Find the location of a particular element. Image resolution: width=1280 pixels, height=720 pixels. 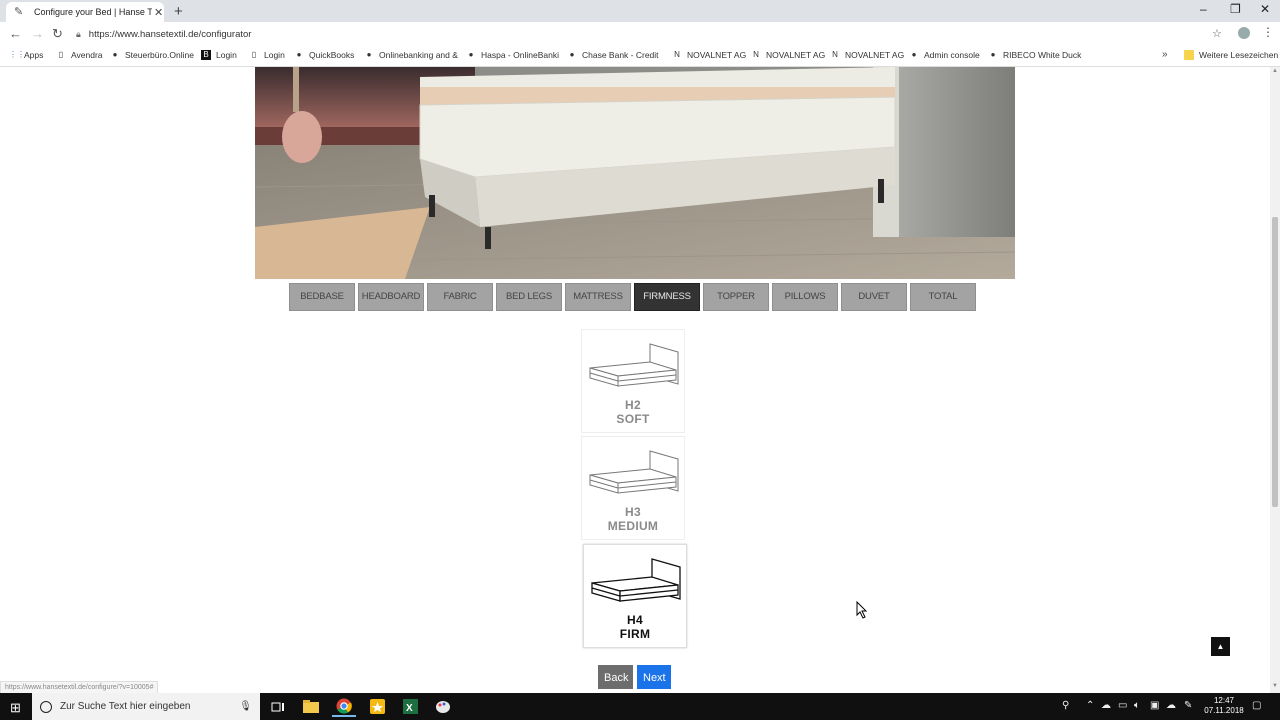

svg-text: X is located at coordinates (409, 708).